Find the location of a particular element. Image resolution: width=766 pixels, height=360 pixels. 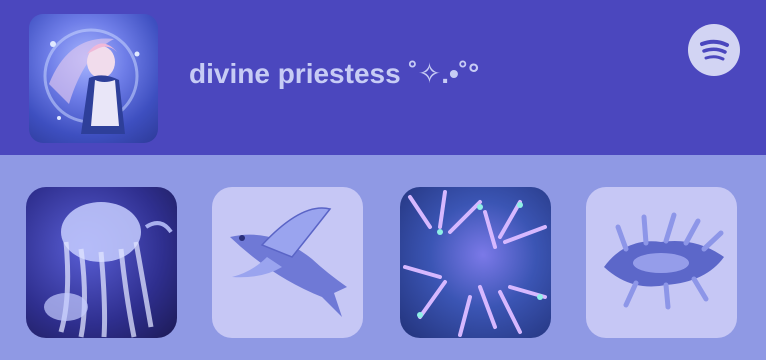

nudibranch-icon is located at coordinates (664, 261).